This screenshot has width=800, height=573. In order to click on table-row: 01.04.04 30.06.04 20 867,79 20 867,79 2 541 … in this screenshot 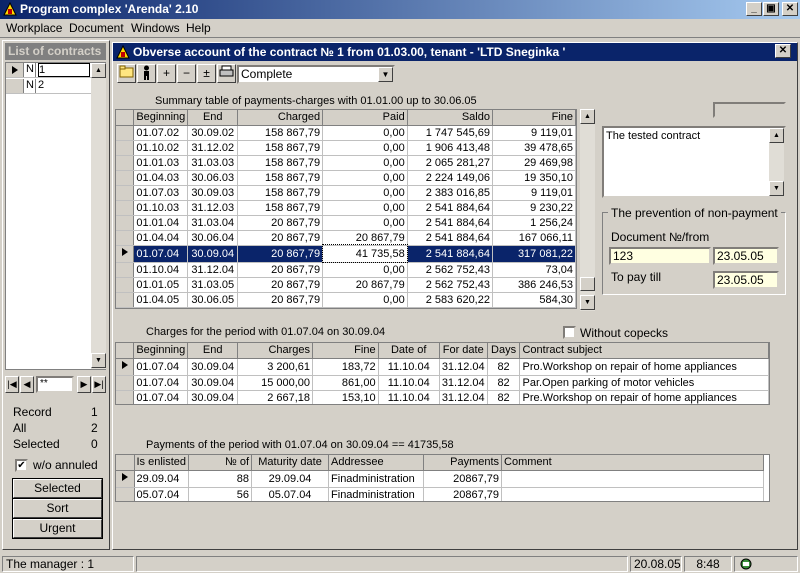, I will do `click(346, 238)`.